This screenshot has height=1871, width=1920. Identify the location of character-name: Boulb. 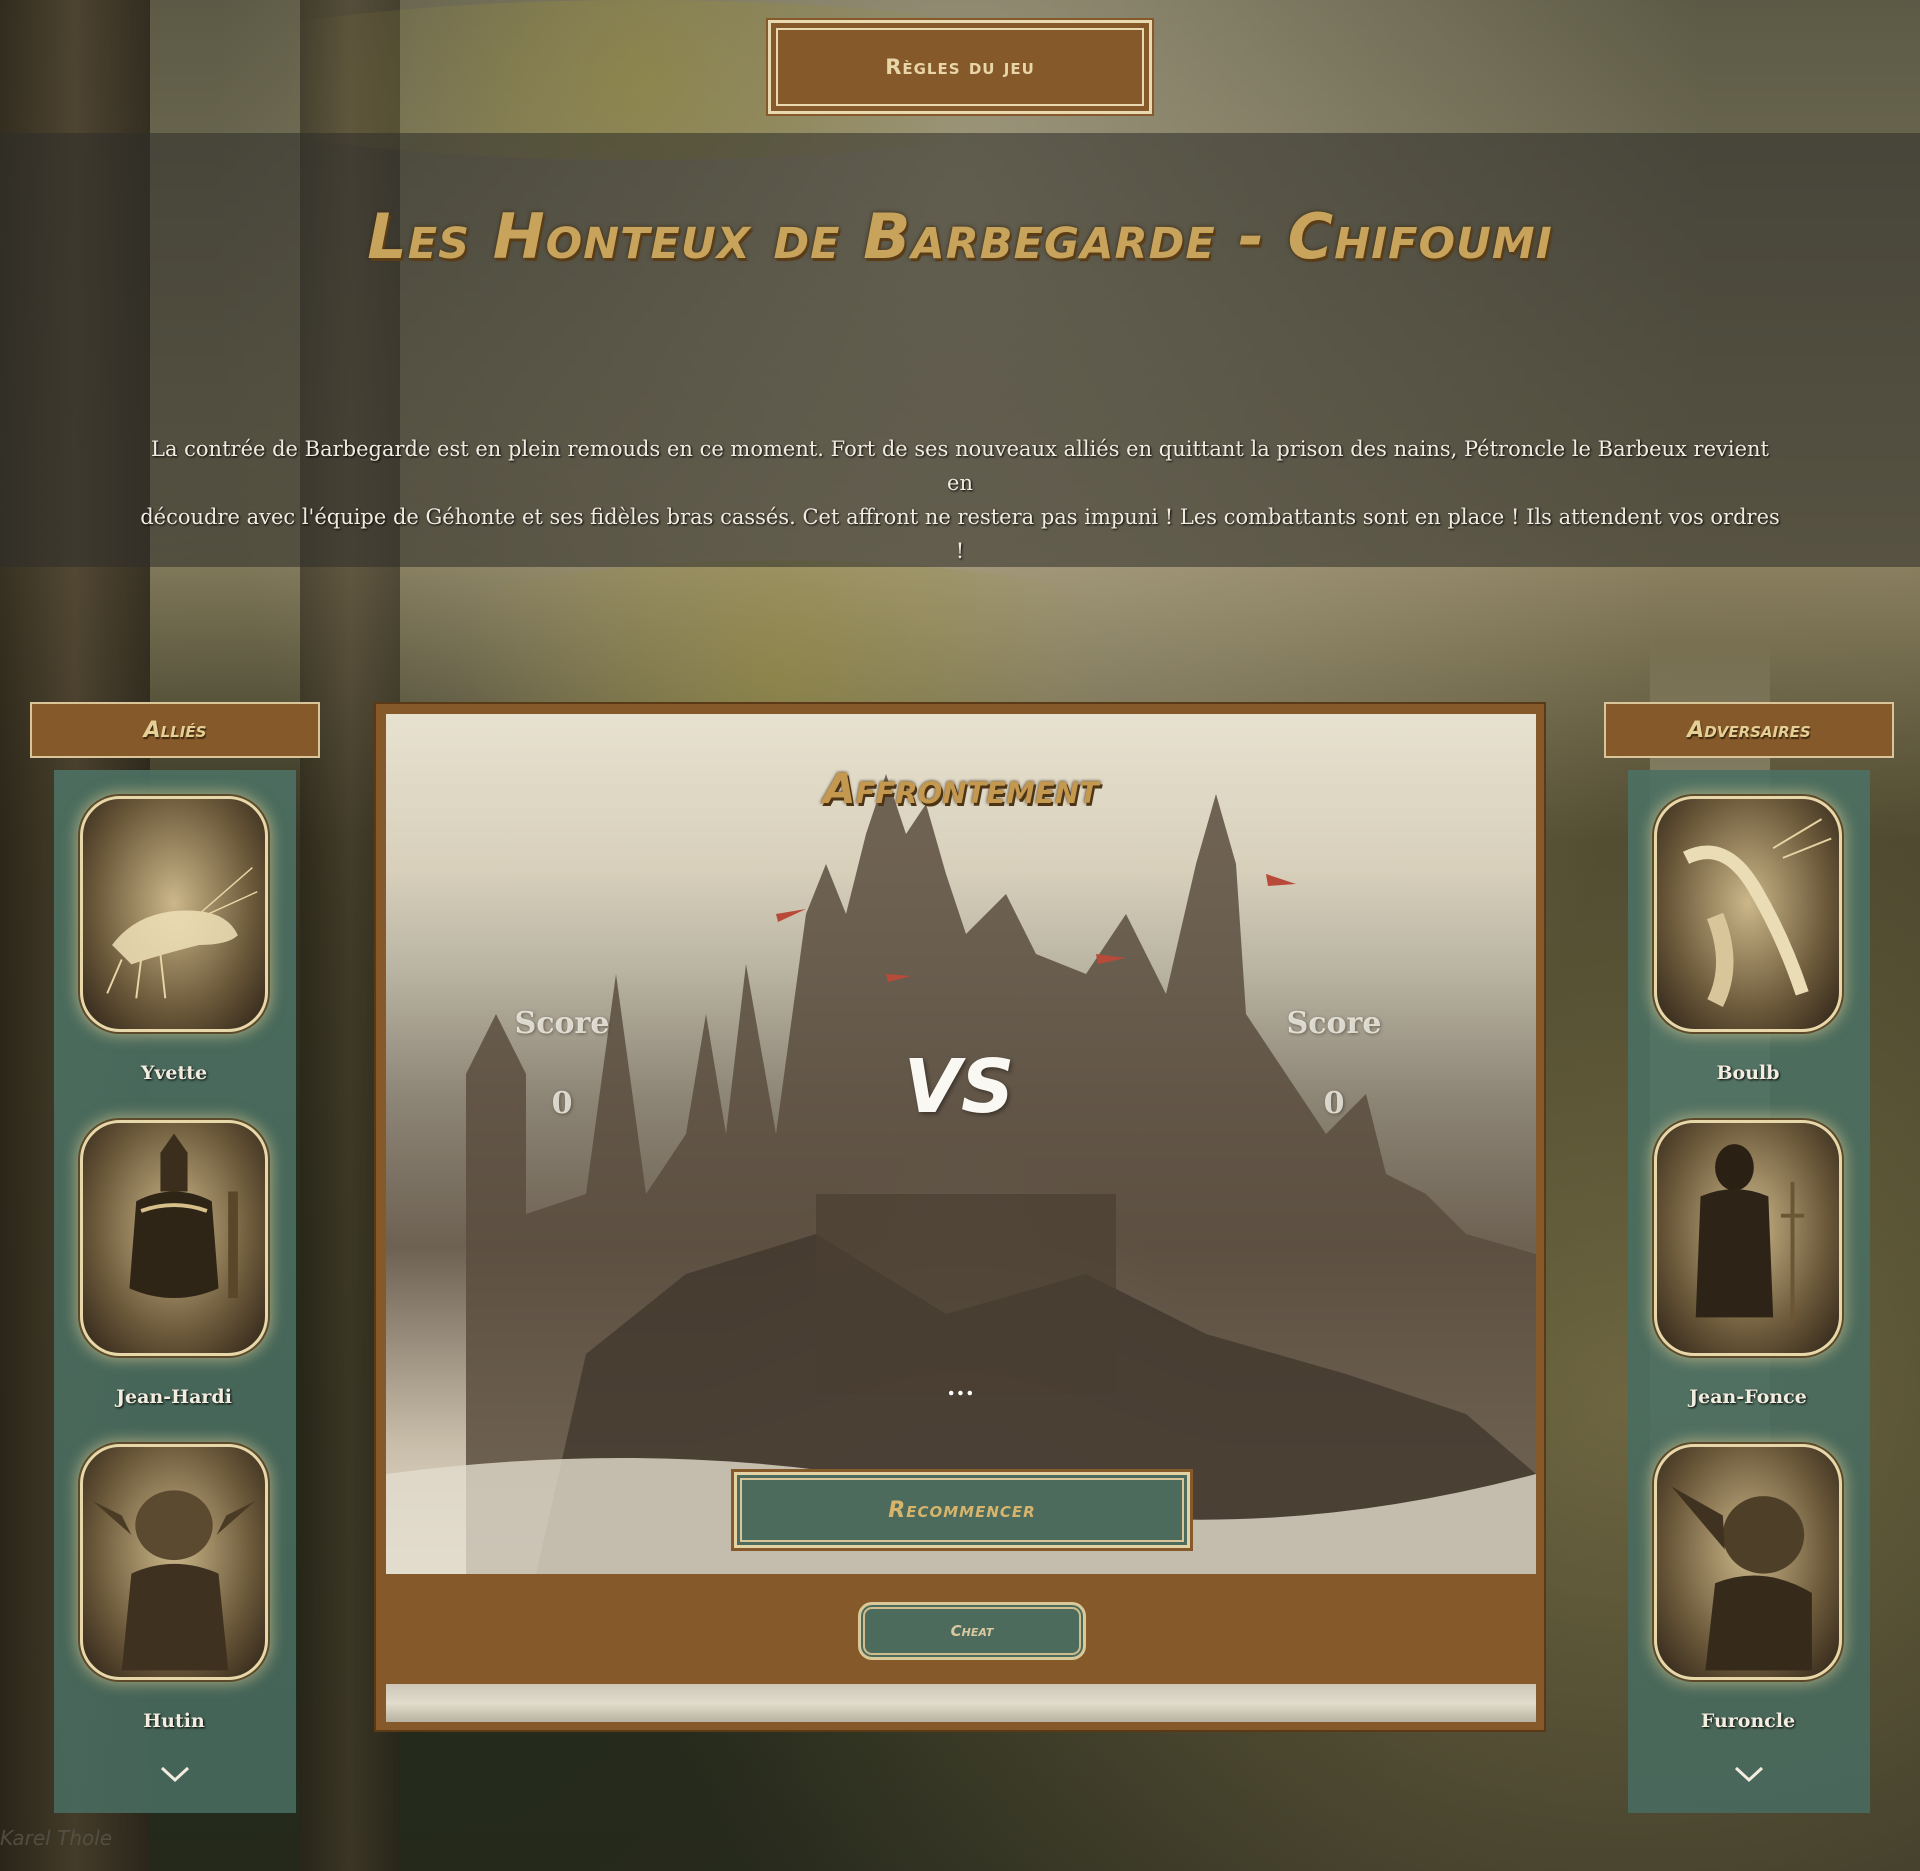
(1748, 1073).